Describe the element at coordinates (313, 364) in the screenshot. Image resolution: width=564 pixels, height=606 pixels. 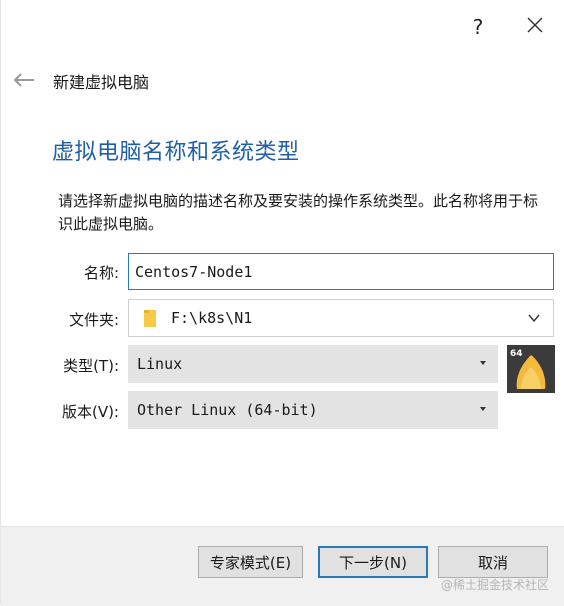
I see `type-select: Linux` at that location.